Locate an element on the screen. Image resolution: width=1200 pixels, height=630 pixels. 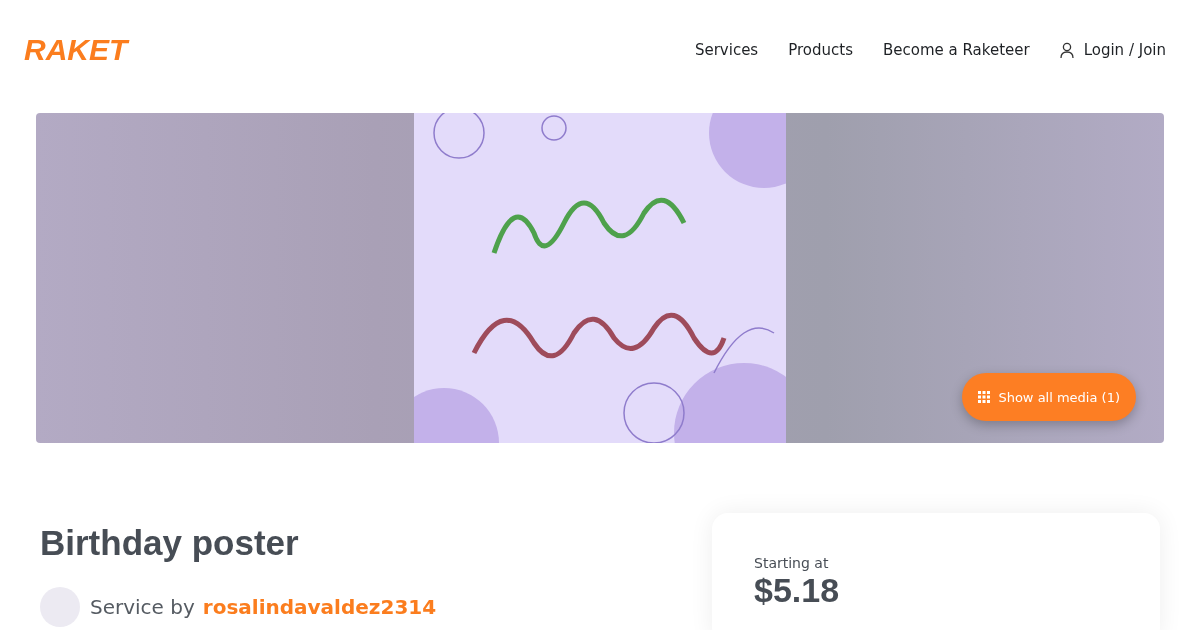
service-title: Birthday poster is located at coordinates (170, 543).